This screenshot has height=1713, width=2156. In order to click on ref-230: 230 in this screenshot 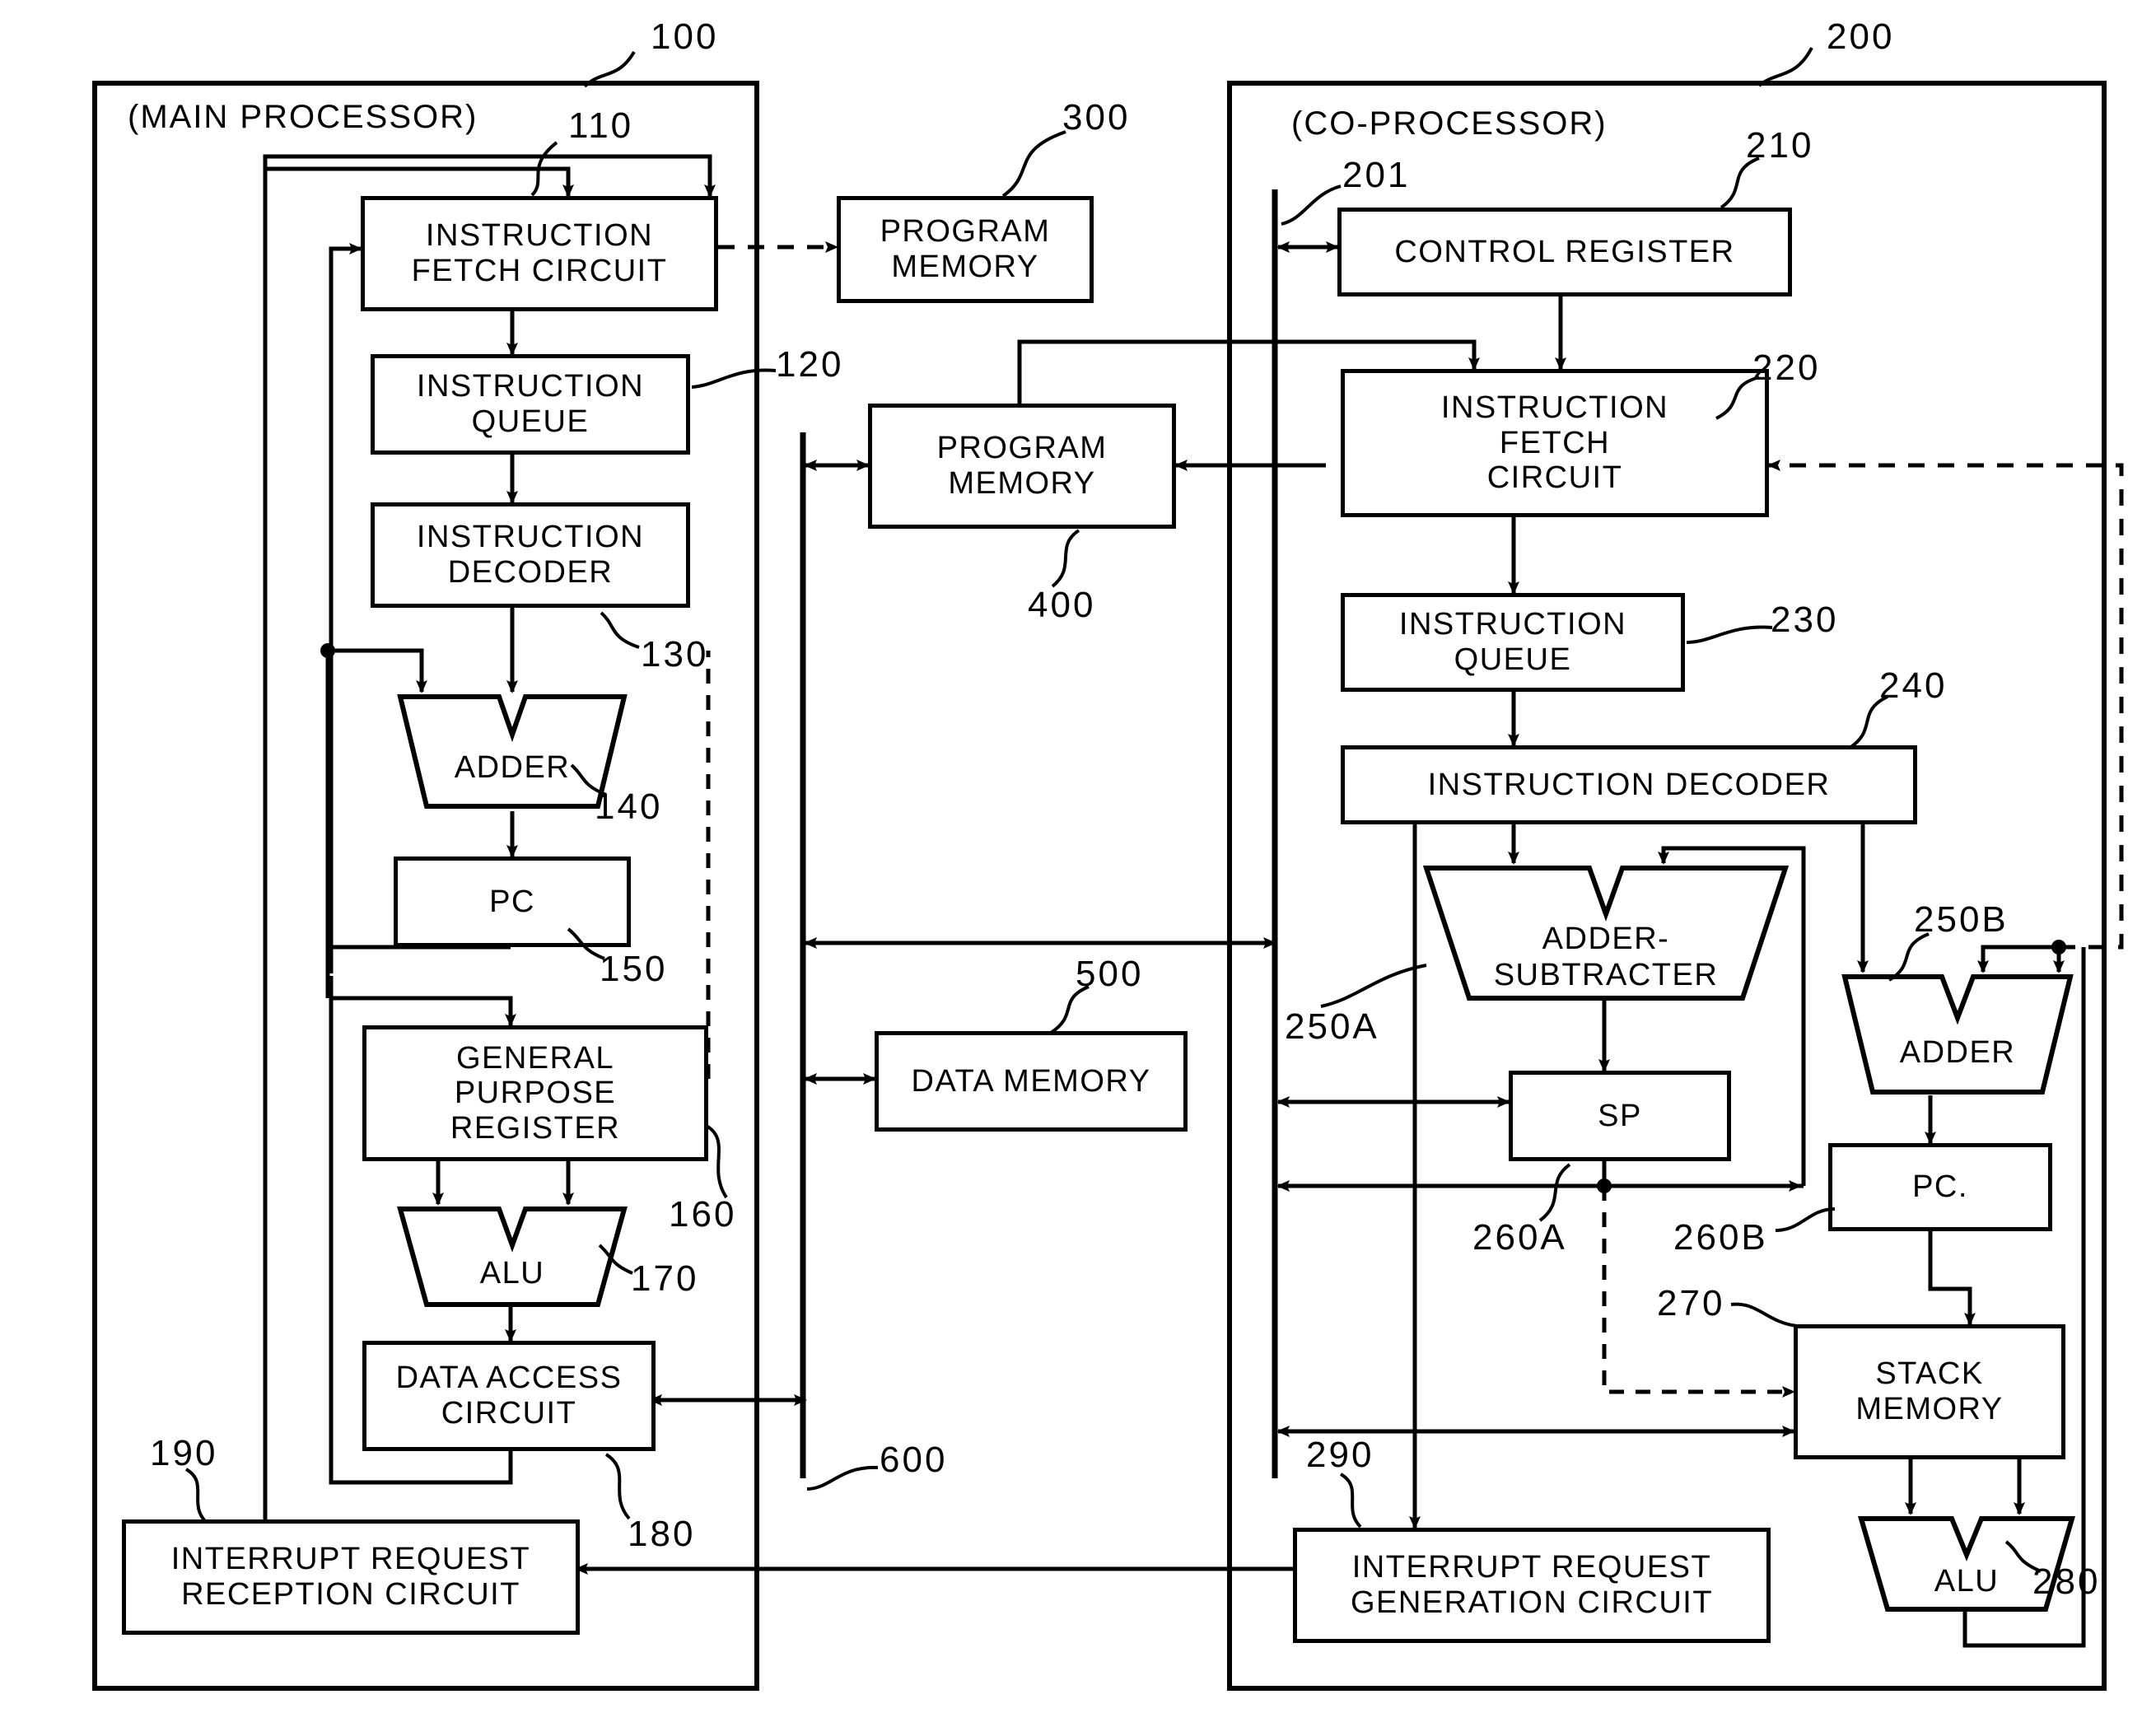, I will do `click(1805, 620)`.